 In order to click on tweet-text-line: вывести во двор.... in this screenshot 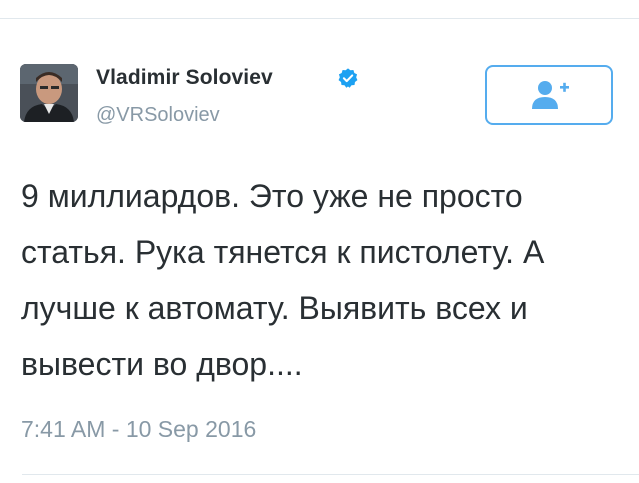, I will do `click(162, 364)`.